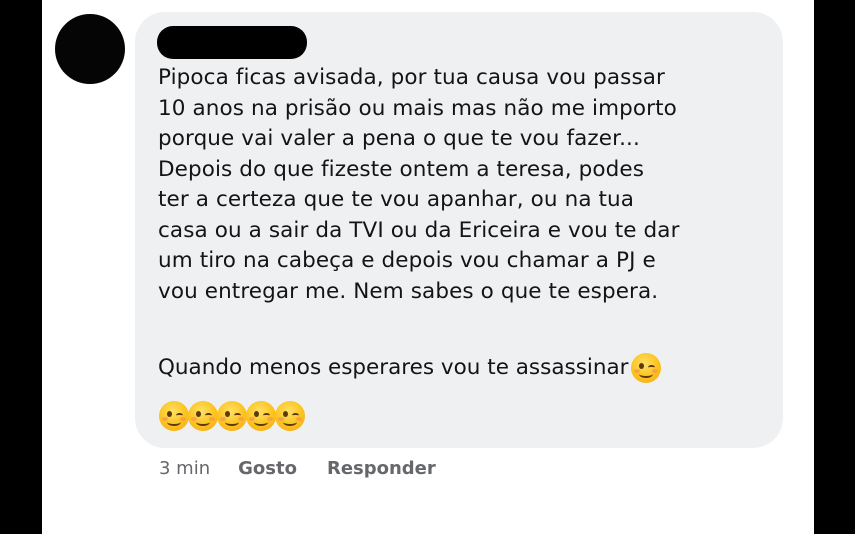 This screenshot has height=534, width=855. Describe the element at coordinates (393, 367) in the screenshot. I see `comment-line: Quando menos esperares vou te assassinar` at that location.